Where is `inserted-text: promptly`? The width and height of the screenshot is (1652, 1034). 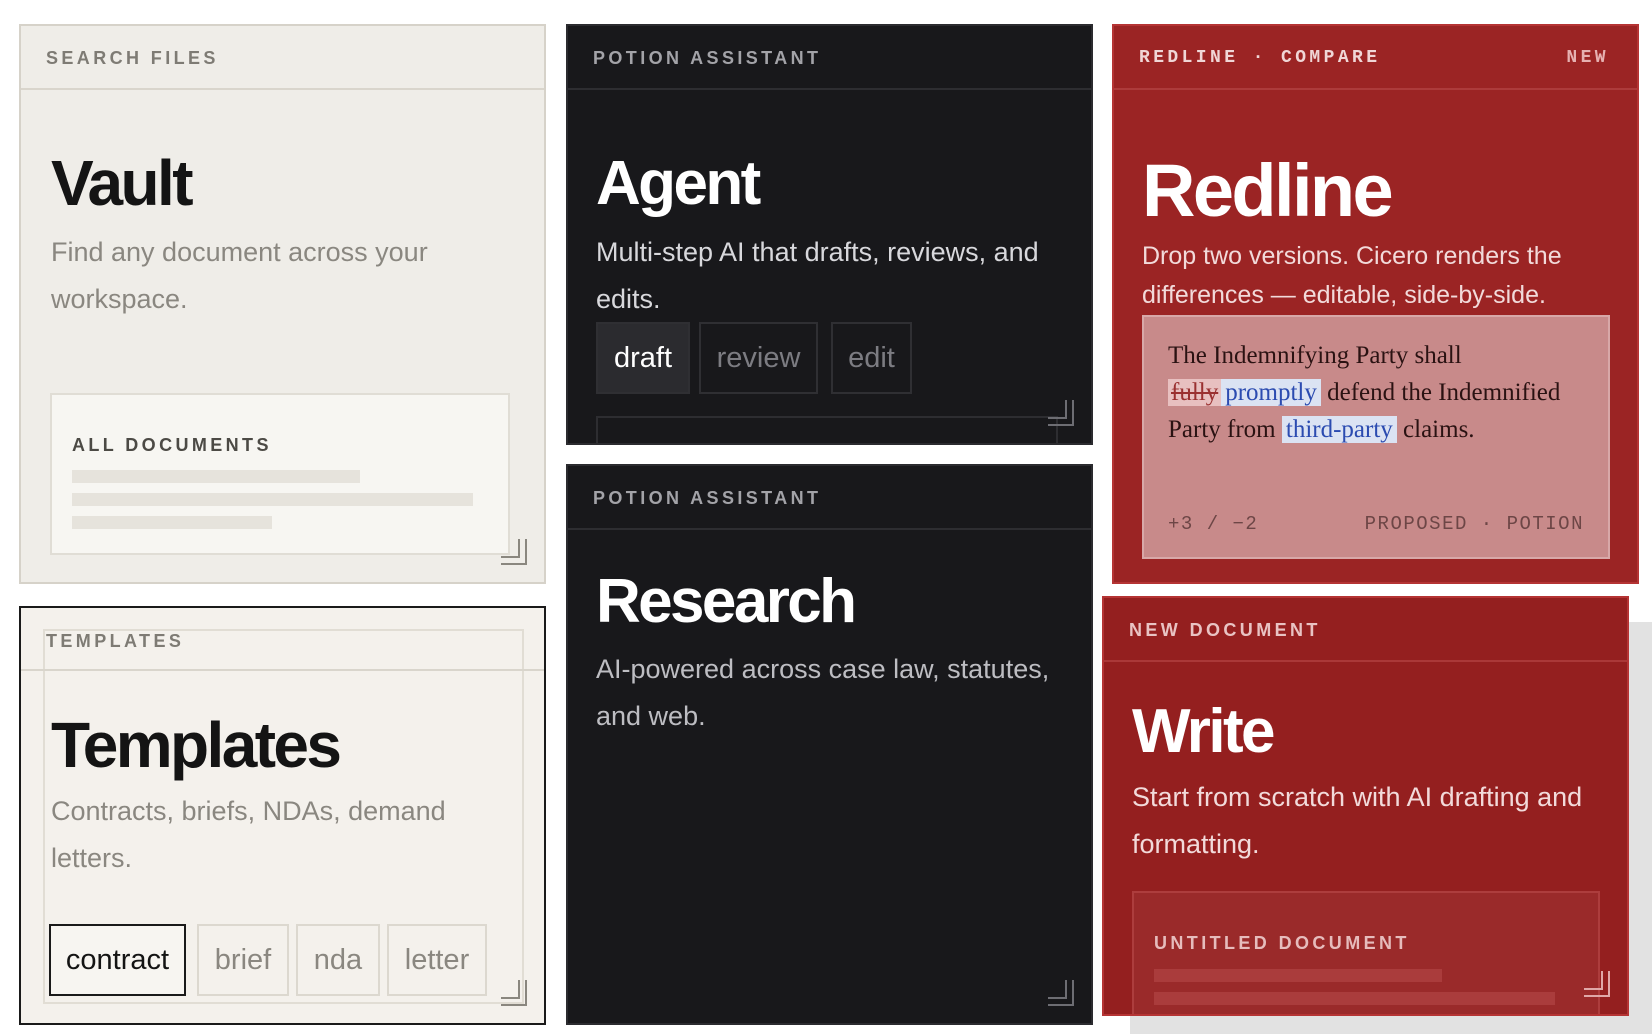 inserted-text: promptly is located at coordinates (1271, 392).